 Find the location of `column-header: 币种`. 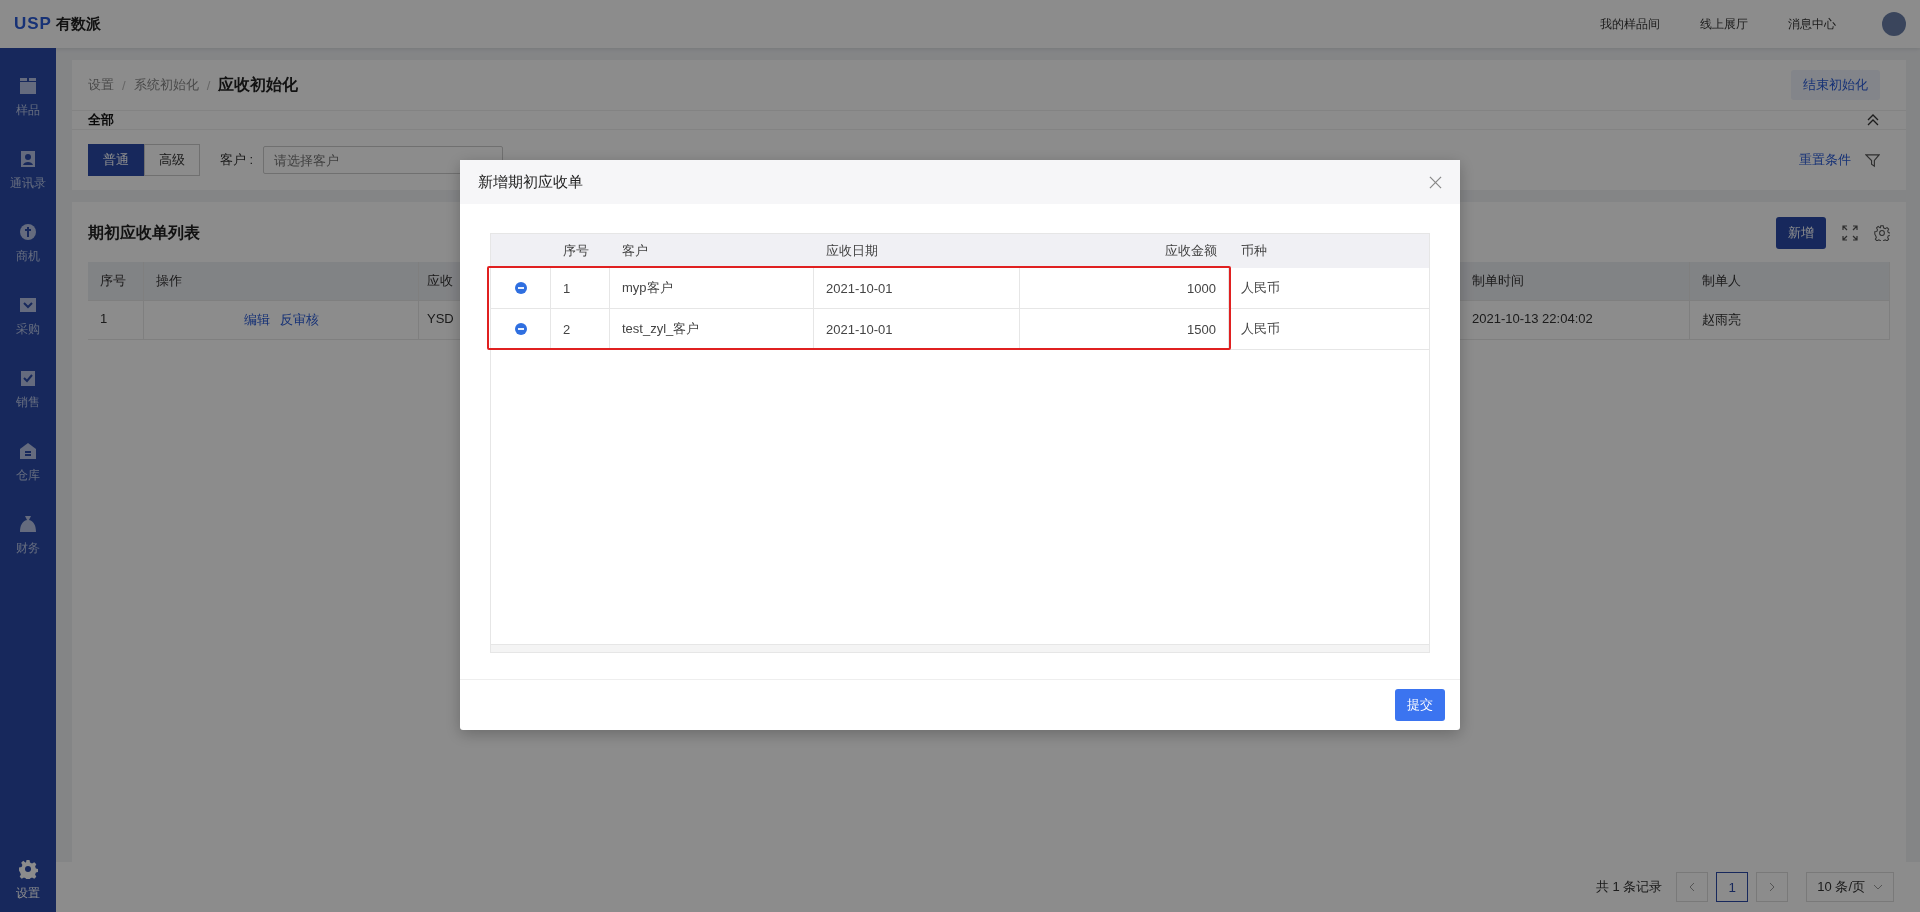

column-header: 币种 is located at coordinates (1254, 251).